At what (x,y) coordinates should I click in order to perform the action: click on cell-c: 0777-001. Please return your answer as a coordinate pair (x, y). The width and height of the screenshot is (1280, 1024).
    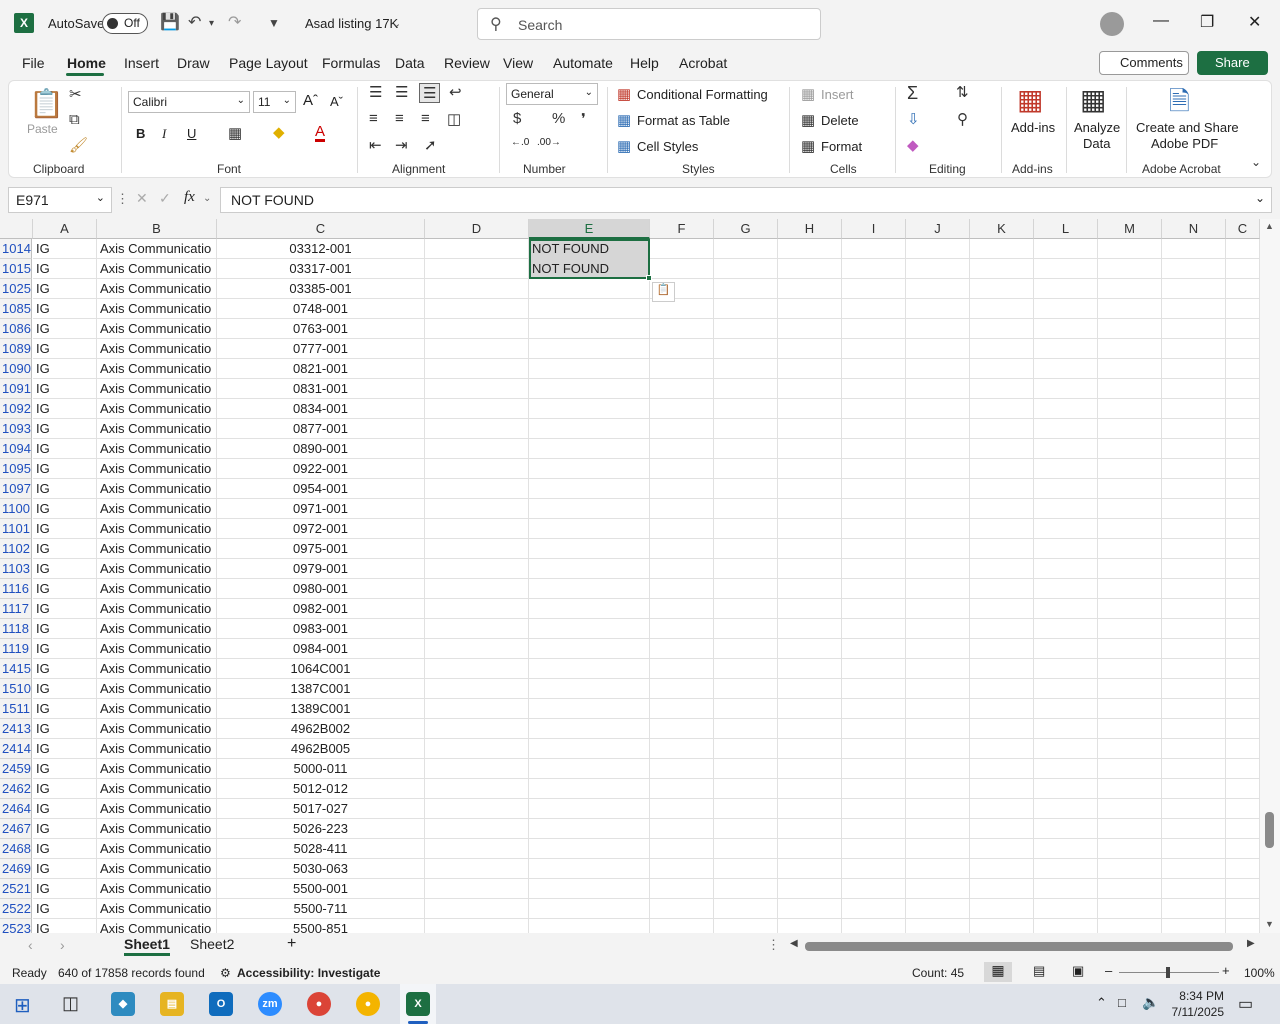
    Looking at the image, I should click on (321, 349).